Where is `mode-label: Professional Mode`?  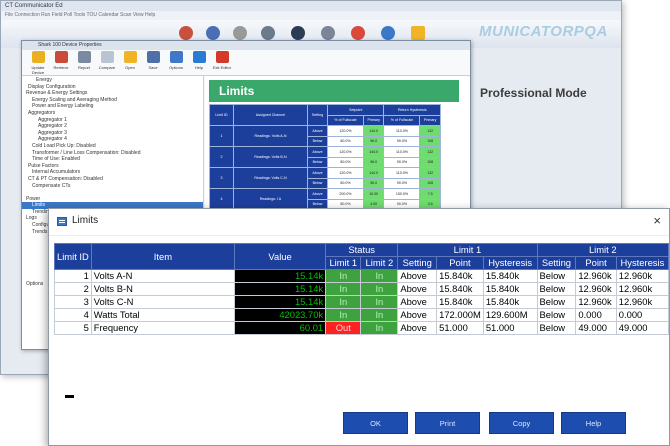 mode-label: Professional Mode is located at coordinates (533, 93).